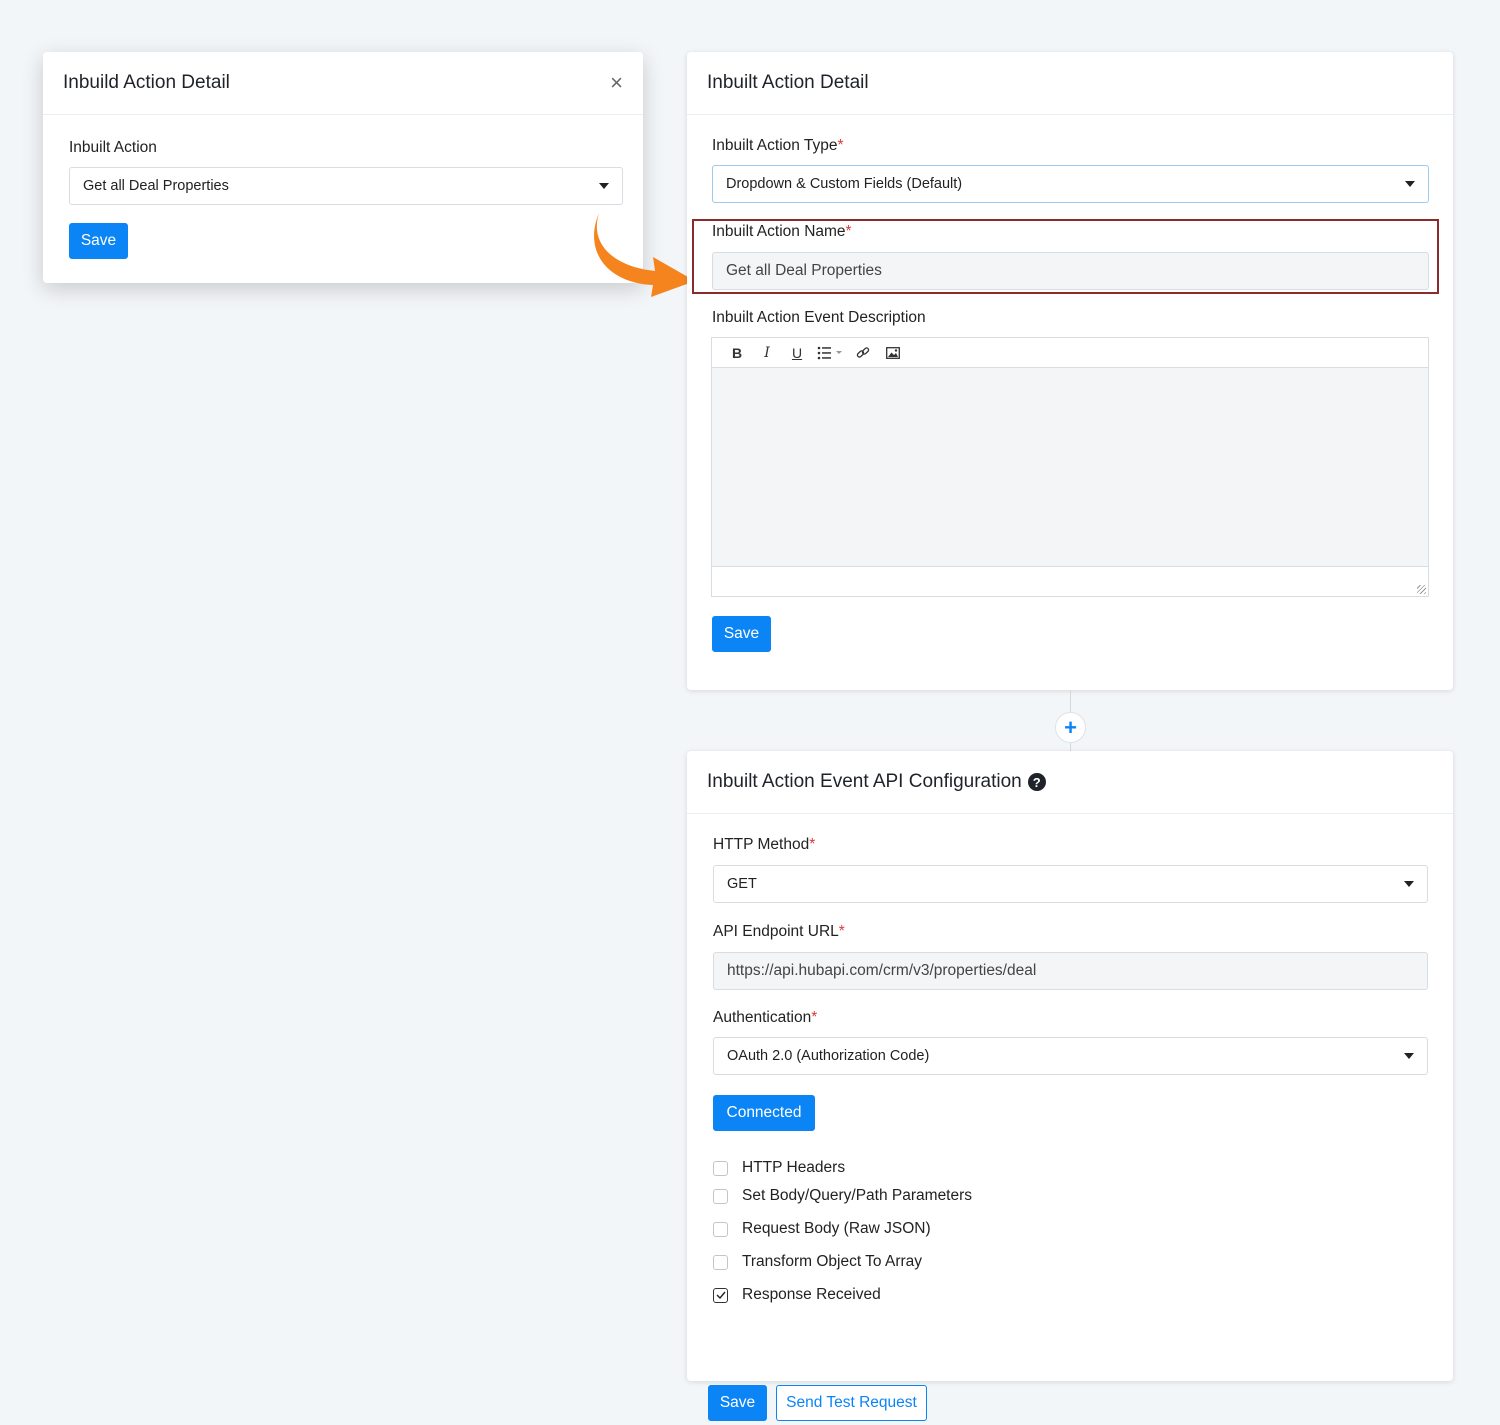  Describe the element at coordinates (616, 83) in the screenshot. I see `close-icon: ×` at that location.